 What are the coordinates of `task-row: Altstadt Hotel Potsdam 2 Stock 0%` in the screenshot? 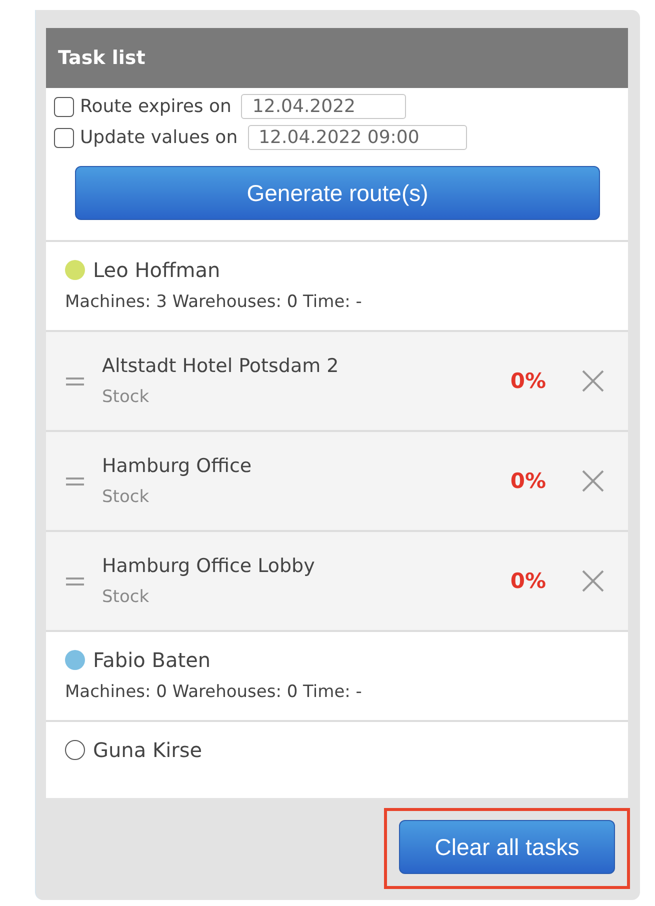 It's located at (337, 380).